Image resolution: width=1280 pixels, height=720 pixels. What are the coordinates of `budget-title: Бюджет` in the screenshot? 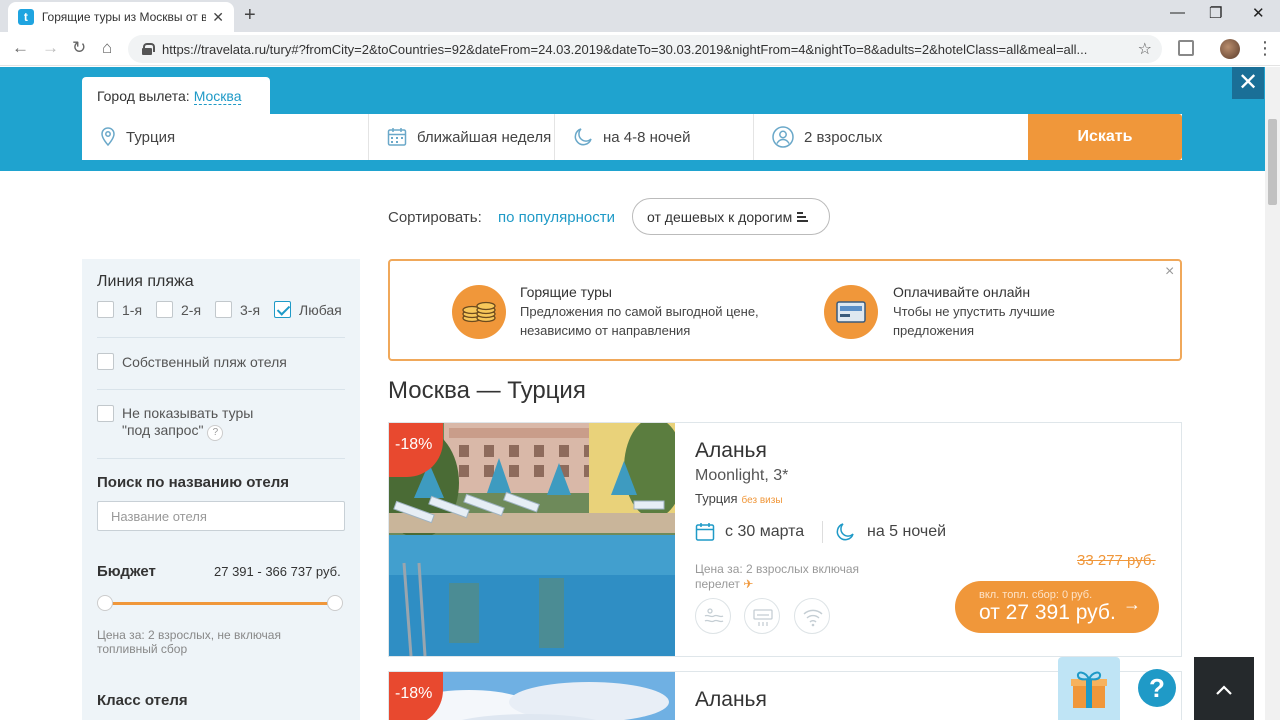 It's located at (126, 571).